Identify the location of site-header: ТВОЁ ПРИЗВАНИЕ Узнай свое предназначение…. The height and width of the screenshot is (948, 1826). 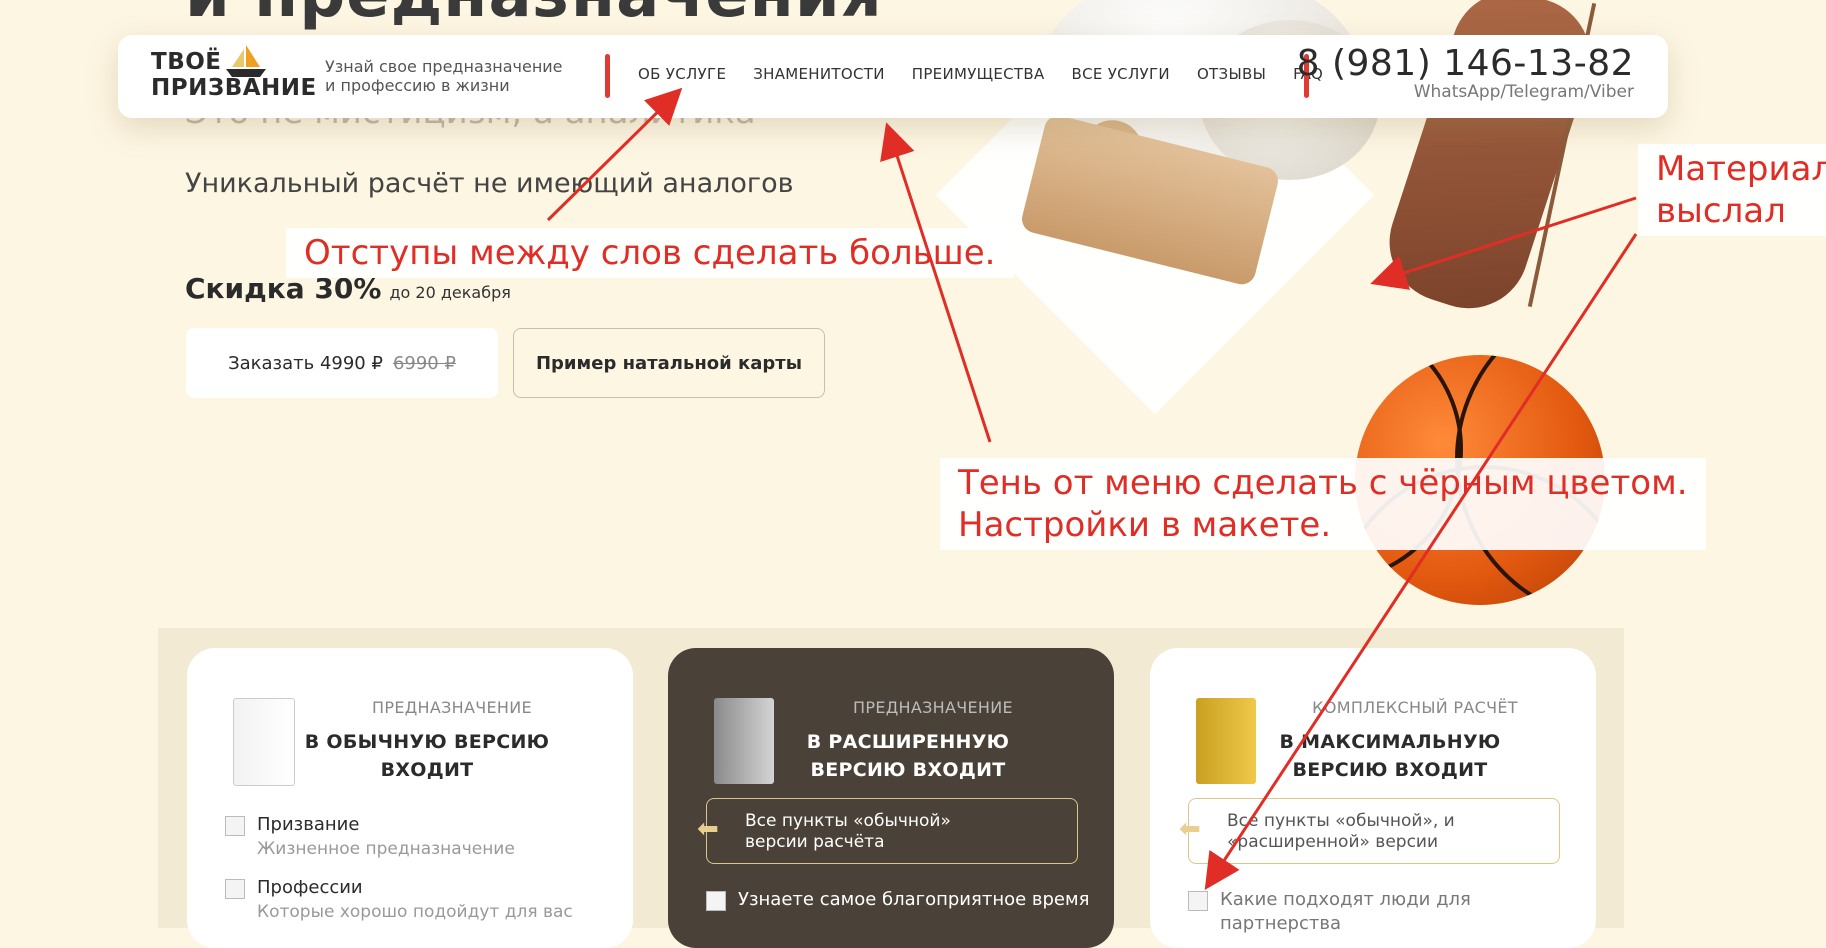
(893, 76).